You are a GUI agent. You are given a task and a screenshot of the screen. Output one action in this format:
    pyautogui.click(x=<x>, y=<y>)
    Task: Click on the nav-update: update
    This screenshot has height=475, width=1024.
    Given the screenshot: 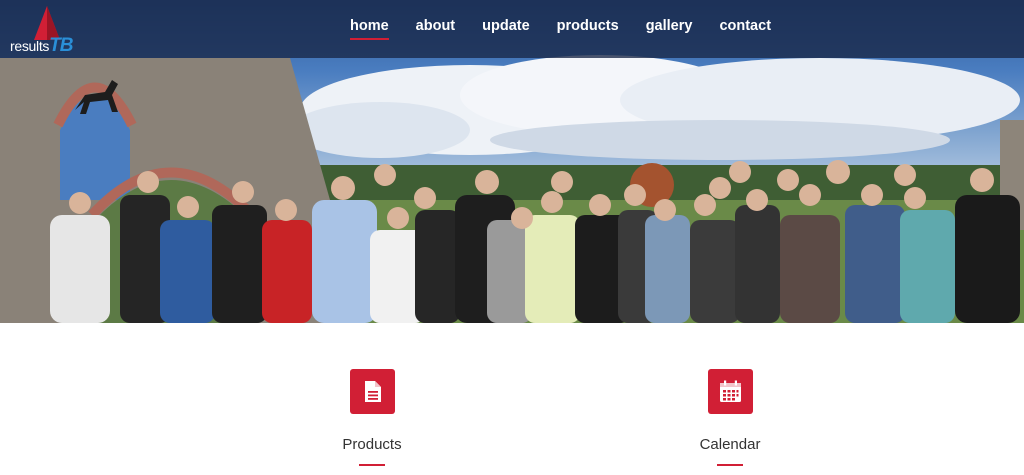 What is the action you would take?
    pyautogui.click(x=506, y=29)
    